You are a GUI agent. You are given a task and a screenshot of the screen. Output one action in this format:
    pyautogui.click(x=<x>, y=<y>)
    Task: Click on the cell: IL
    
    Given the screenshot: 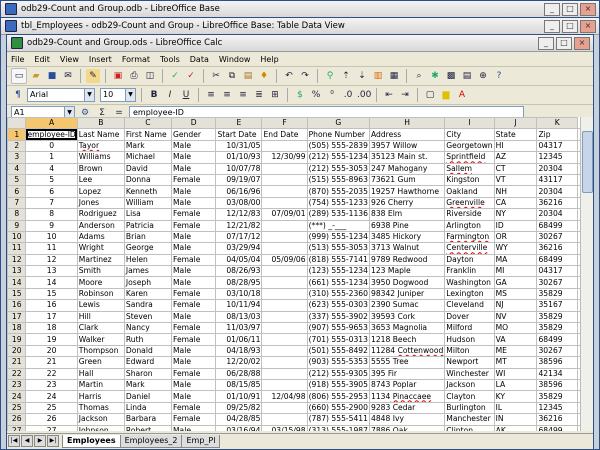 What is the action you would take?
    pyautogui.click(x=515, y=408)
    